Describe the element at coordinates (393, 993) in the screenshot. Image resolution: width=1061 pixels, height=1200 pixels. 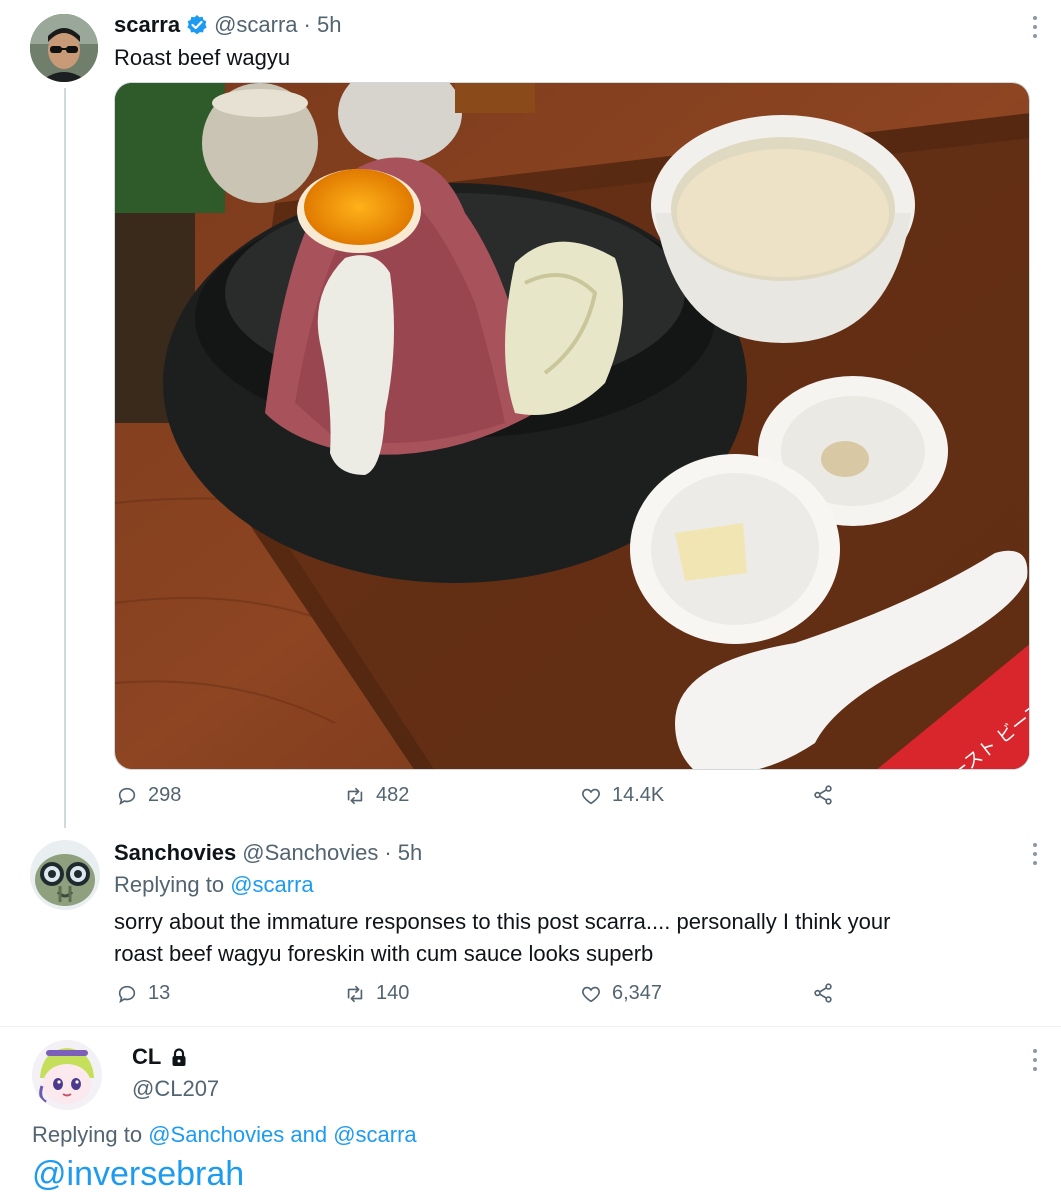
I see `retweet-count: 140` at that location.